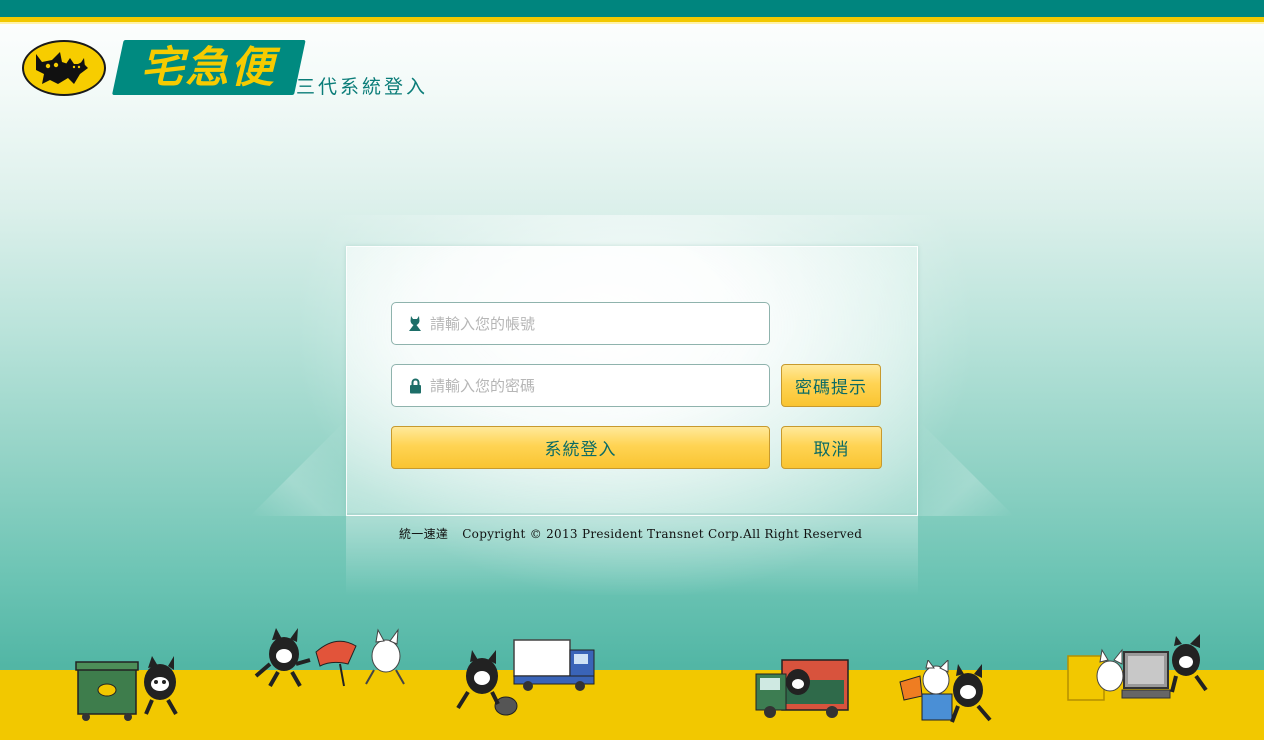 Image resolution: width=1264 pixels, height=740 pixels. I want to click on password-field, so click(580, 385).